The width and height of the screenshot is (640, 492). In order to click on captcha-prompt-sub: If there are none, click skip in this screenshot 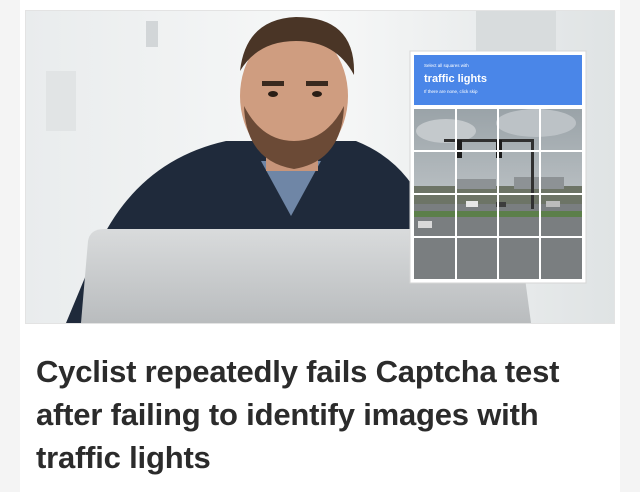, I will do `click(451, 91)`.